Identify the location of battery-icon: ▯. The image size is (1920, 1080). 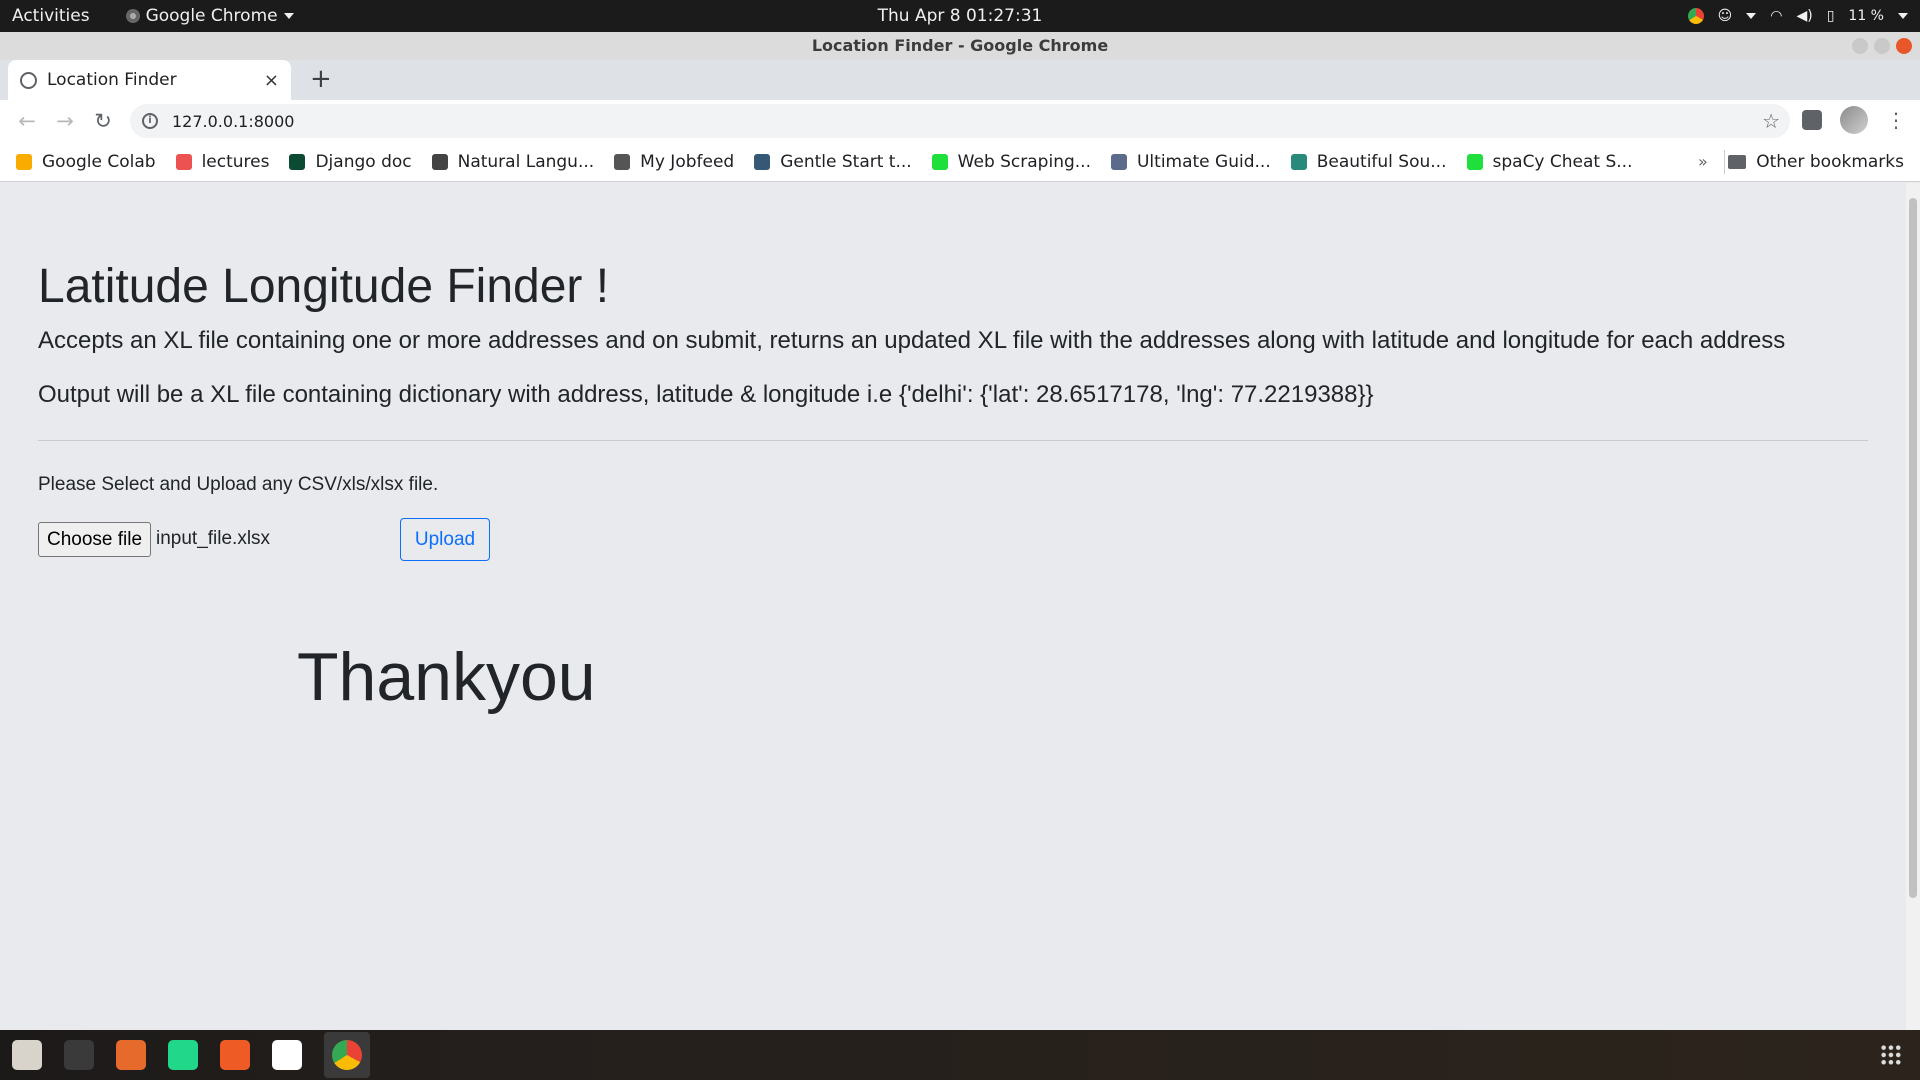
(1830, 16).